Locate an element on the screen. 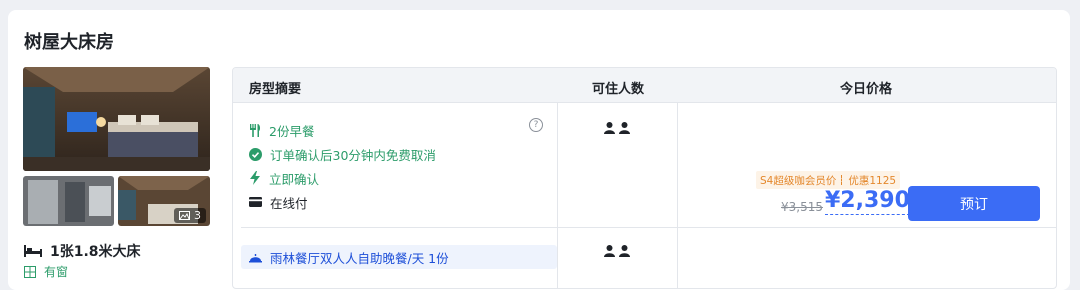 Image resolution: width=1080 pixels, height=290 pixels. feature-free-cancel: 订单确认后30分钟内免费取消 is located at coordinates (342, 154).